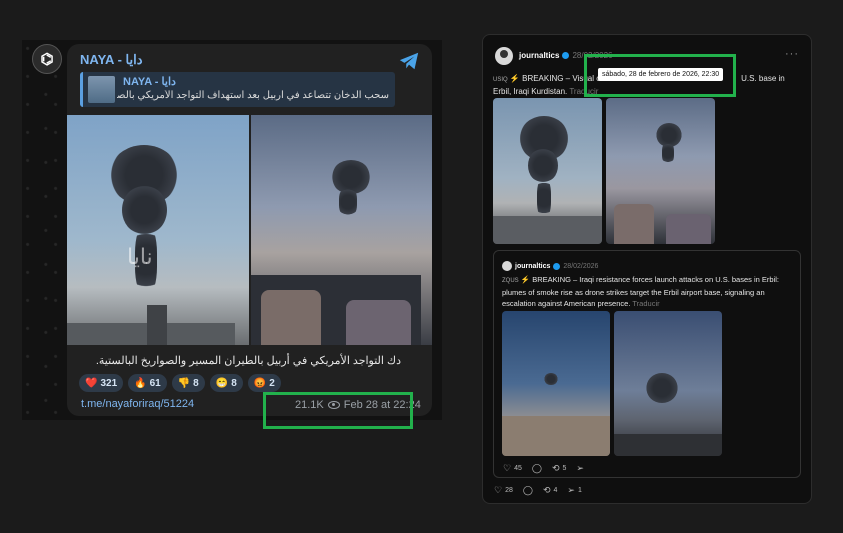  I want to click on channel-avatar: ⌬, so click(47, 59).